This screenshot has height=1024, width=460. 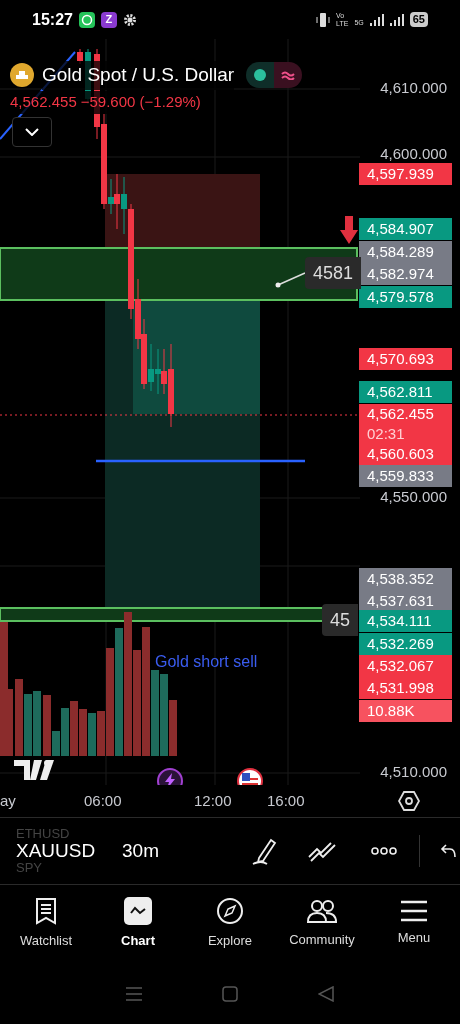 I want to click on chat-app-icon, so click(x=86, y=19).